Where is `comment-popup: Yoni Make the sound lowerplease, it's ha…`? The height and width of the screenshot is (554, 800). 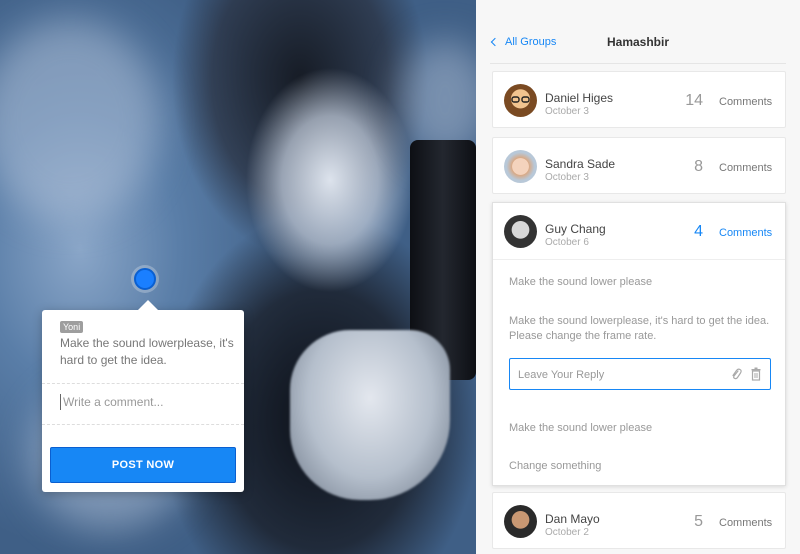 comment-popup: Yoni Make the sound lowerplease, it's ha… is located at coordinates (143, 396).